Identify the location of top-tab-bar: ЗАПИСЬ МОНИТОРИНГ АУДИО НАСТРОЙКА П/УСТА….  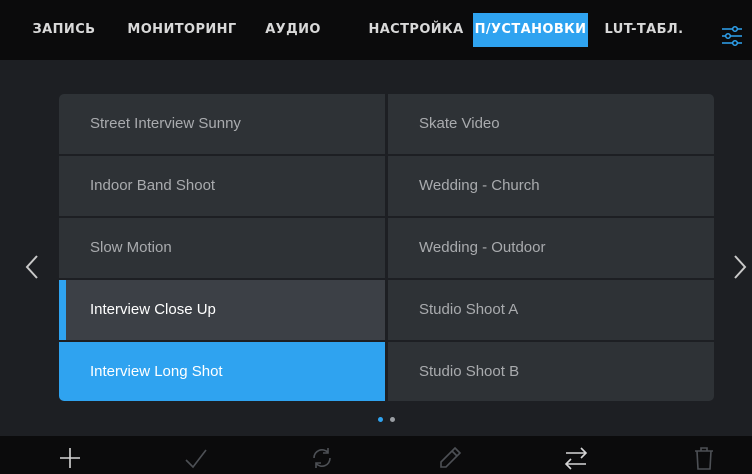
(376, 30).